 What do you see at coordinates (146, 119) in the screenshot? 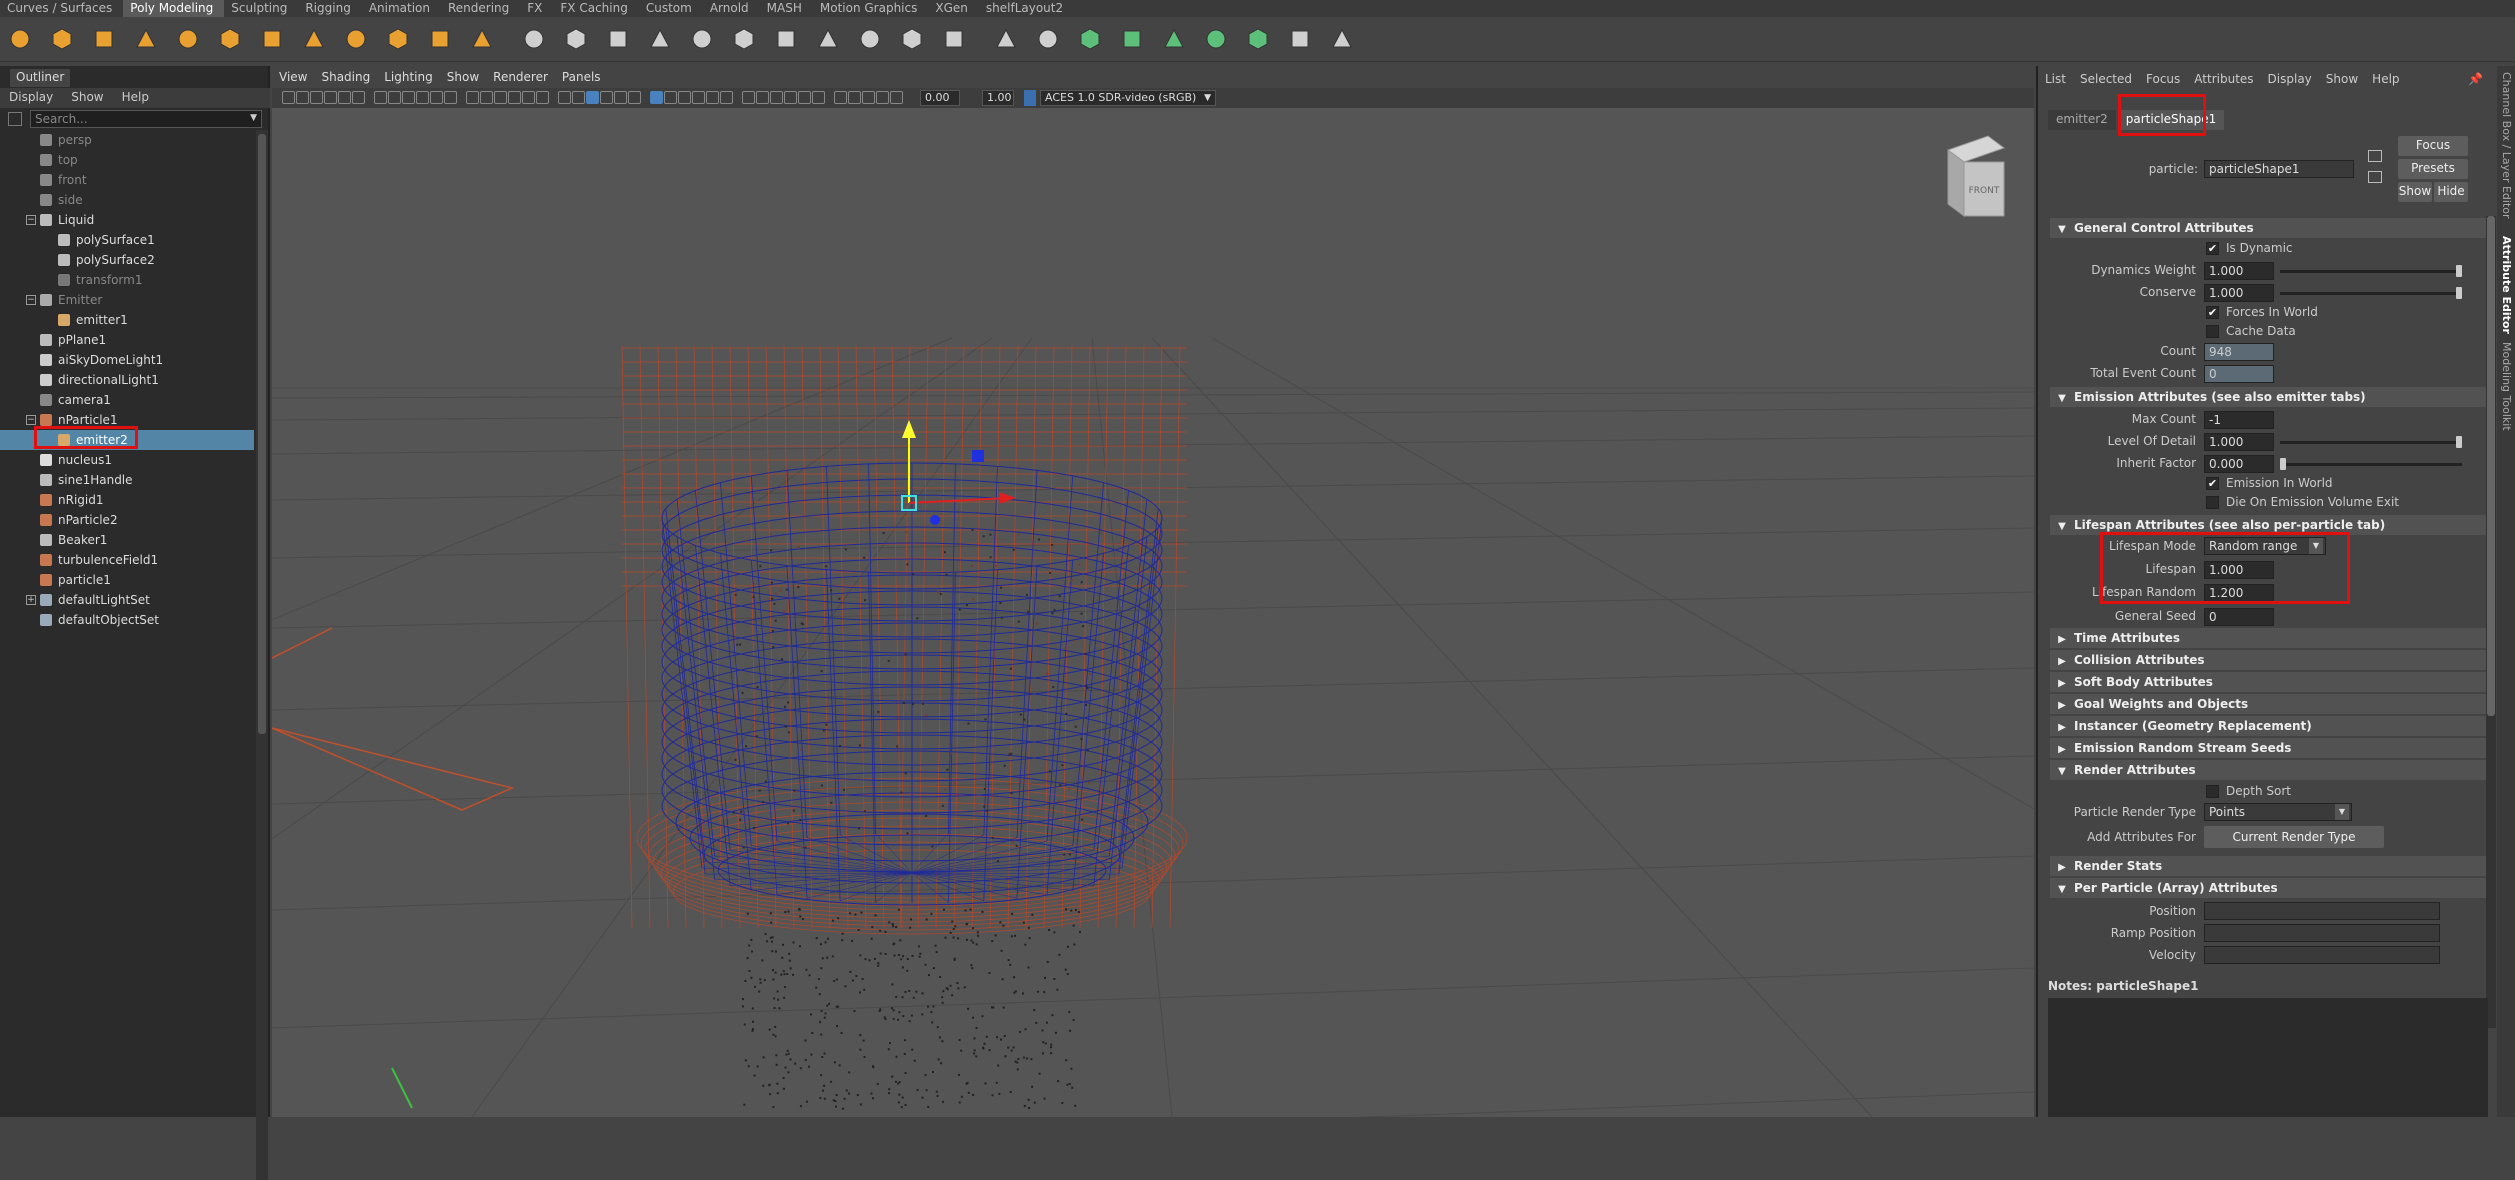
I see `outliner-search-input: Search... ▼` at bounding box center [146, 119].